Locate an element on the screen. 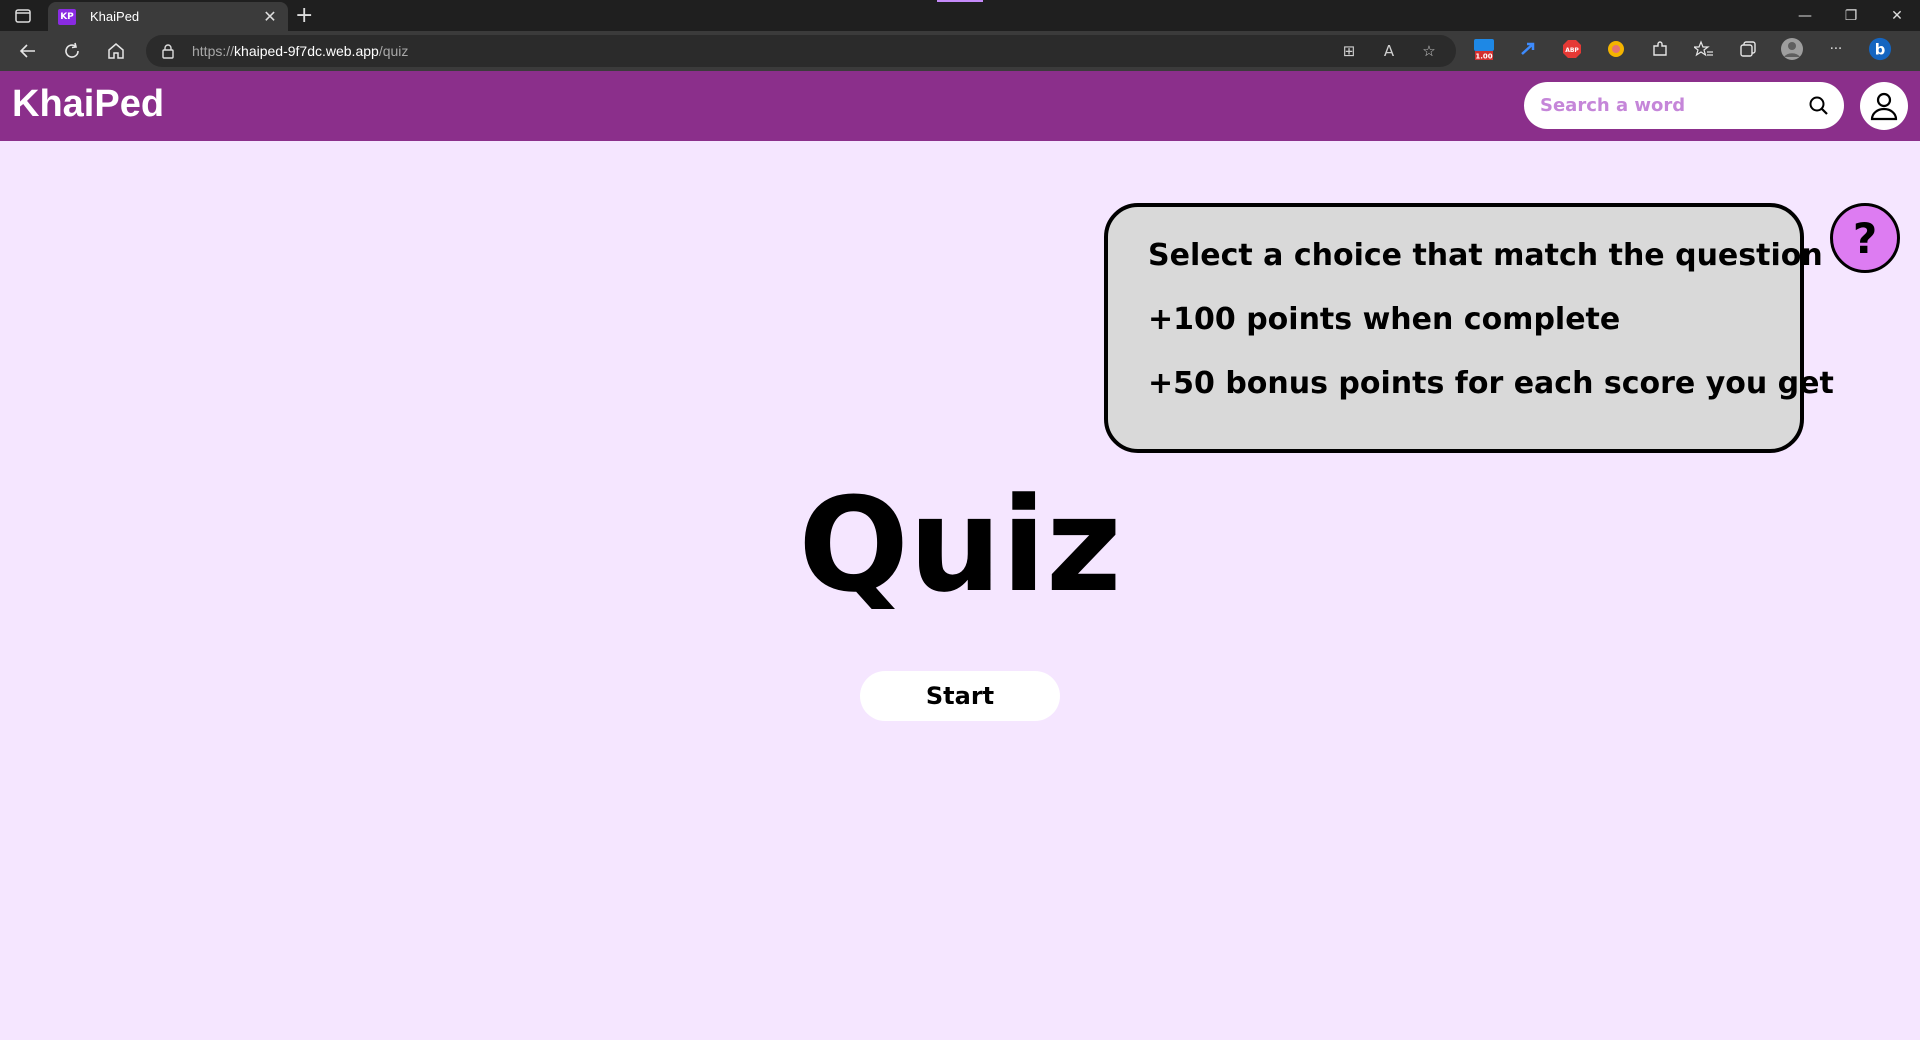 The height and width of the screenshot is (1040, 1920). tab-title: KhaiPed is located at coordinates (115, 16).